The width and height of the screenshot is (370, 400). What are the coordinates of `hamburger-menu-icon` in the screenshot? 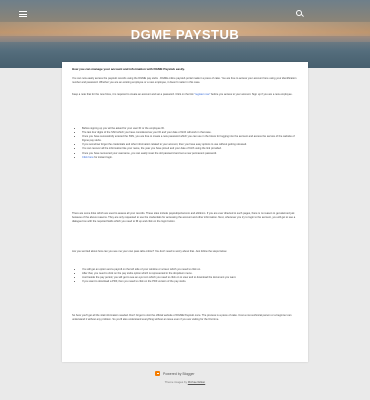 It's located at (23, 14).